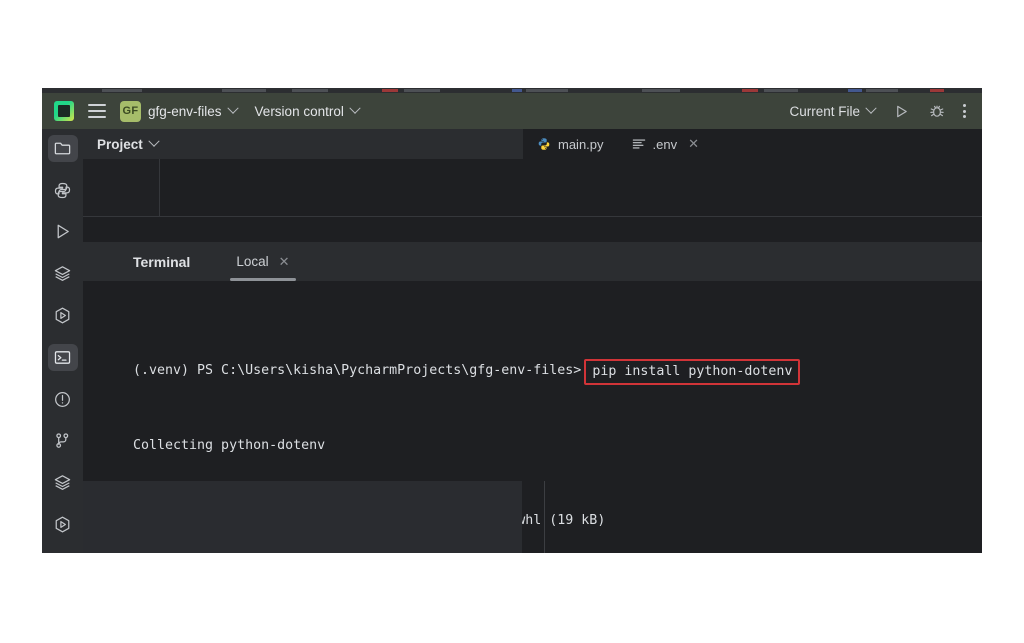  What do you see at coordinates (303, 144) in the screenshot?
I see `project-panel-header: Project` at bounding box center [303, 144].